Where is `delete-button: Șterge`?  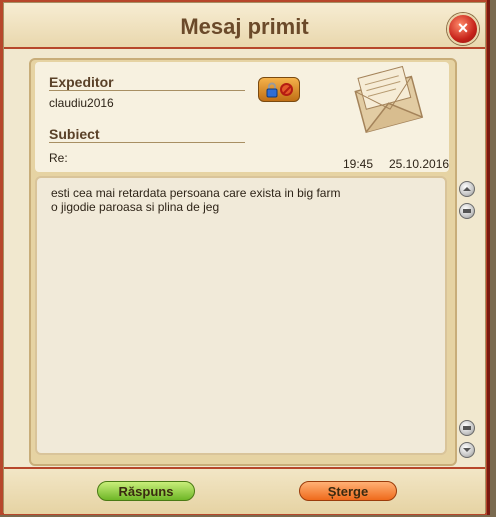
delete-button: Șterge is located at coordinates (348, 491).